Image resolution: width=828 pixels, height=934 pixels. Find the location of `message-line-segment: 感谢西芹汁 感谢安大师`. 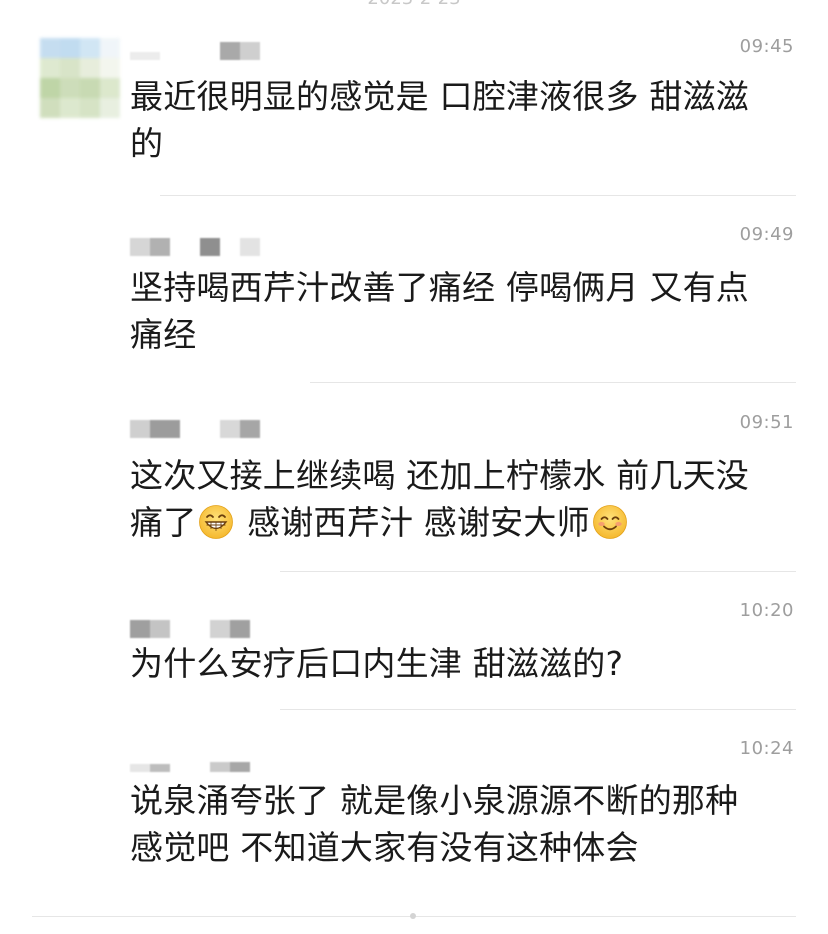

message-line-segment: 感谢西芹汁 感谢安大师 is located at coordinates (413, 522).